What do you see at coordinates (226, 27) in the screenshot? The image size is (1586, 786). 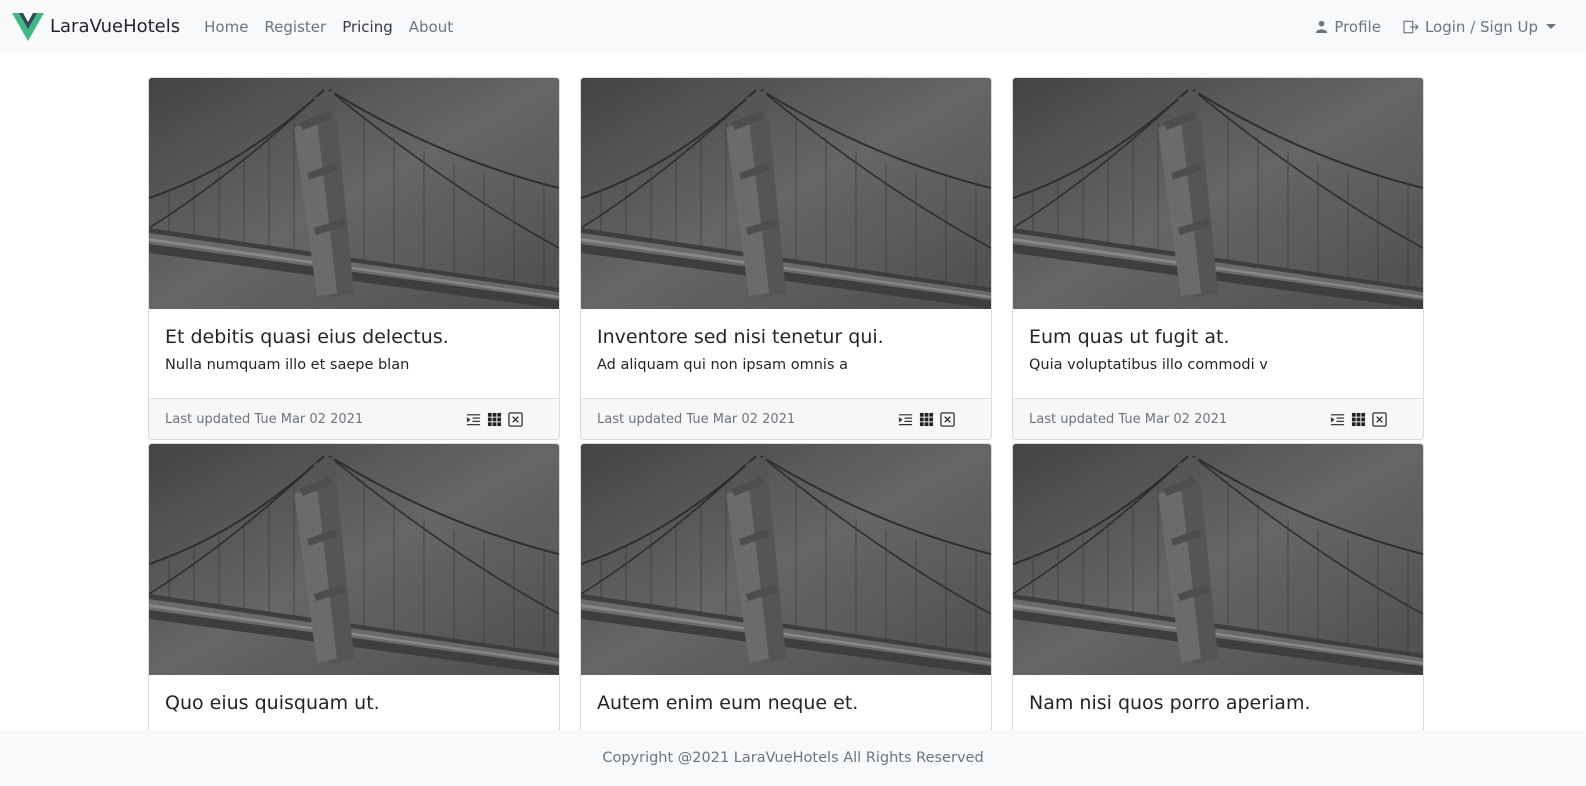 I see `nav-link-home: Home` at bounding box center [226, 27].